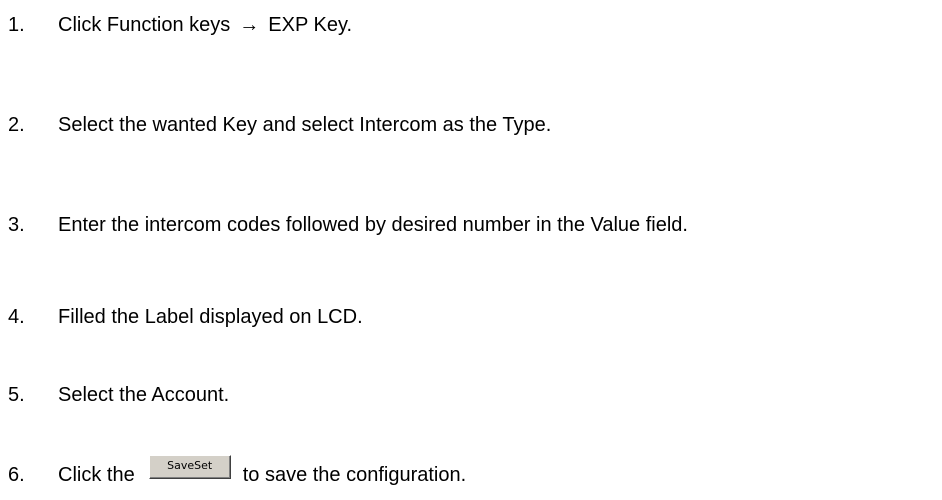  I want to click on step-text-continued: EXP Key., so click(310, 25).